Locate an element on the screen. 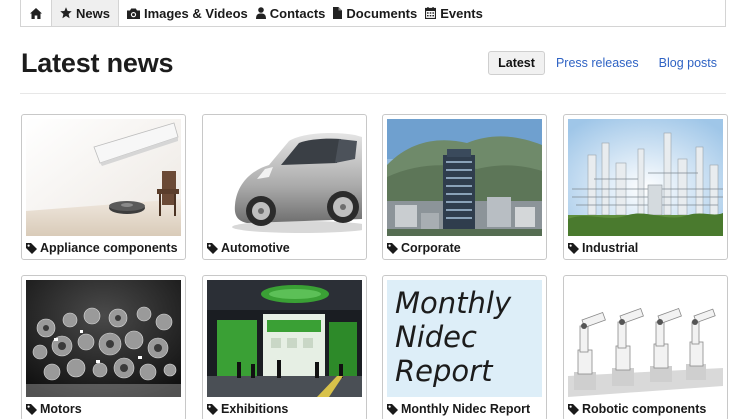 This screenshot has width=746, height=419. nav-documents: Documents is located at coordinates (375, 13).